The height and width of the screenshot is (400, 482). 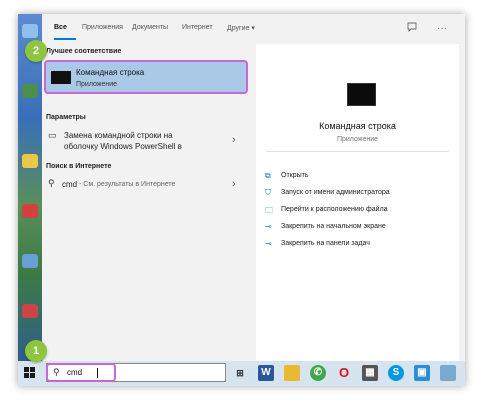 What do you see at coordinates (118, 135) in the screenshot?
I see `settings-result-line1: Замена командной строки на` at bounding box center [118, 135].